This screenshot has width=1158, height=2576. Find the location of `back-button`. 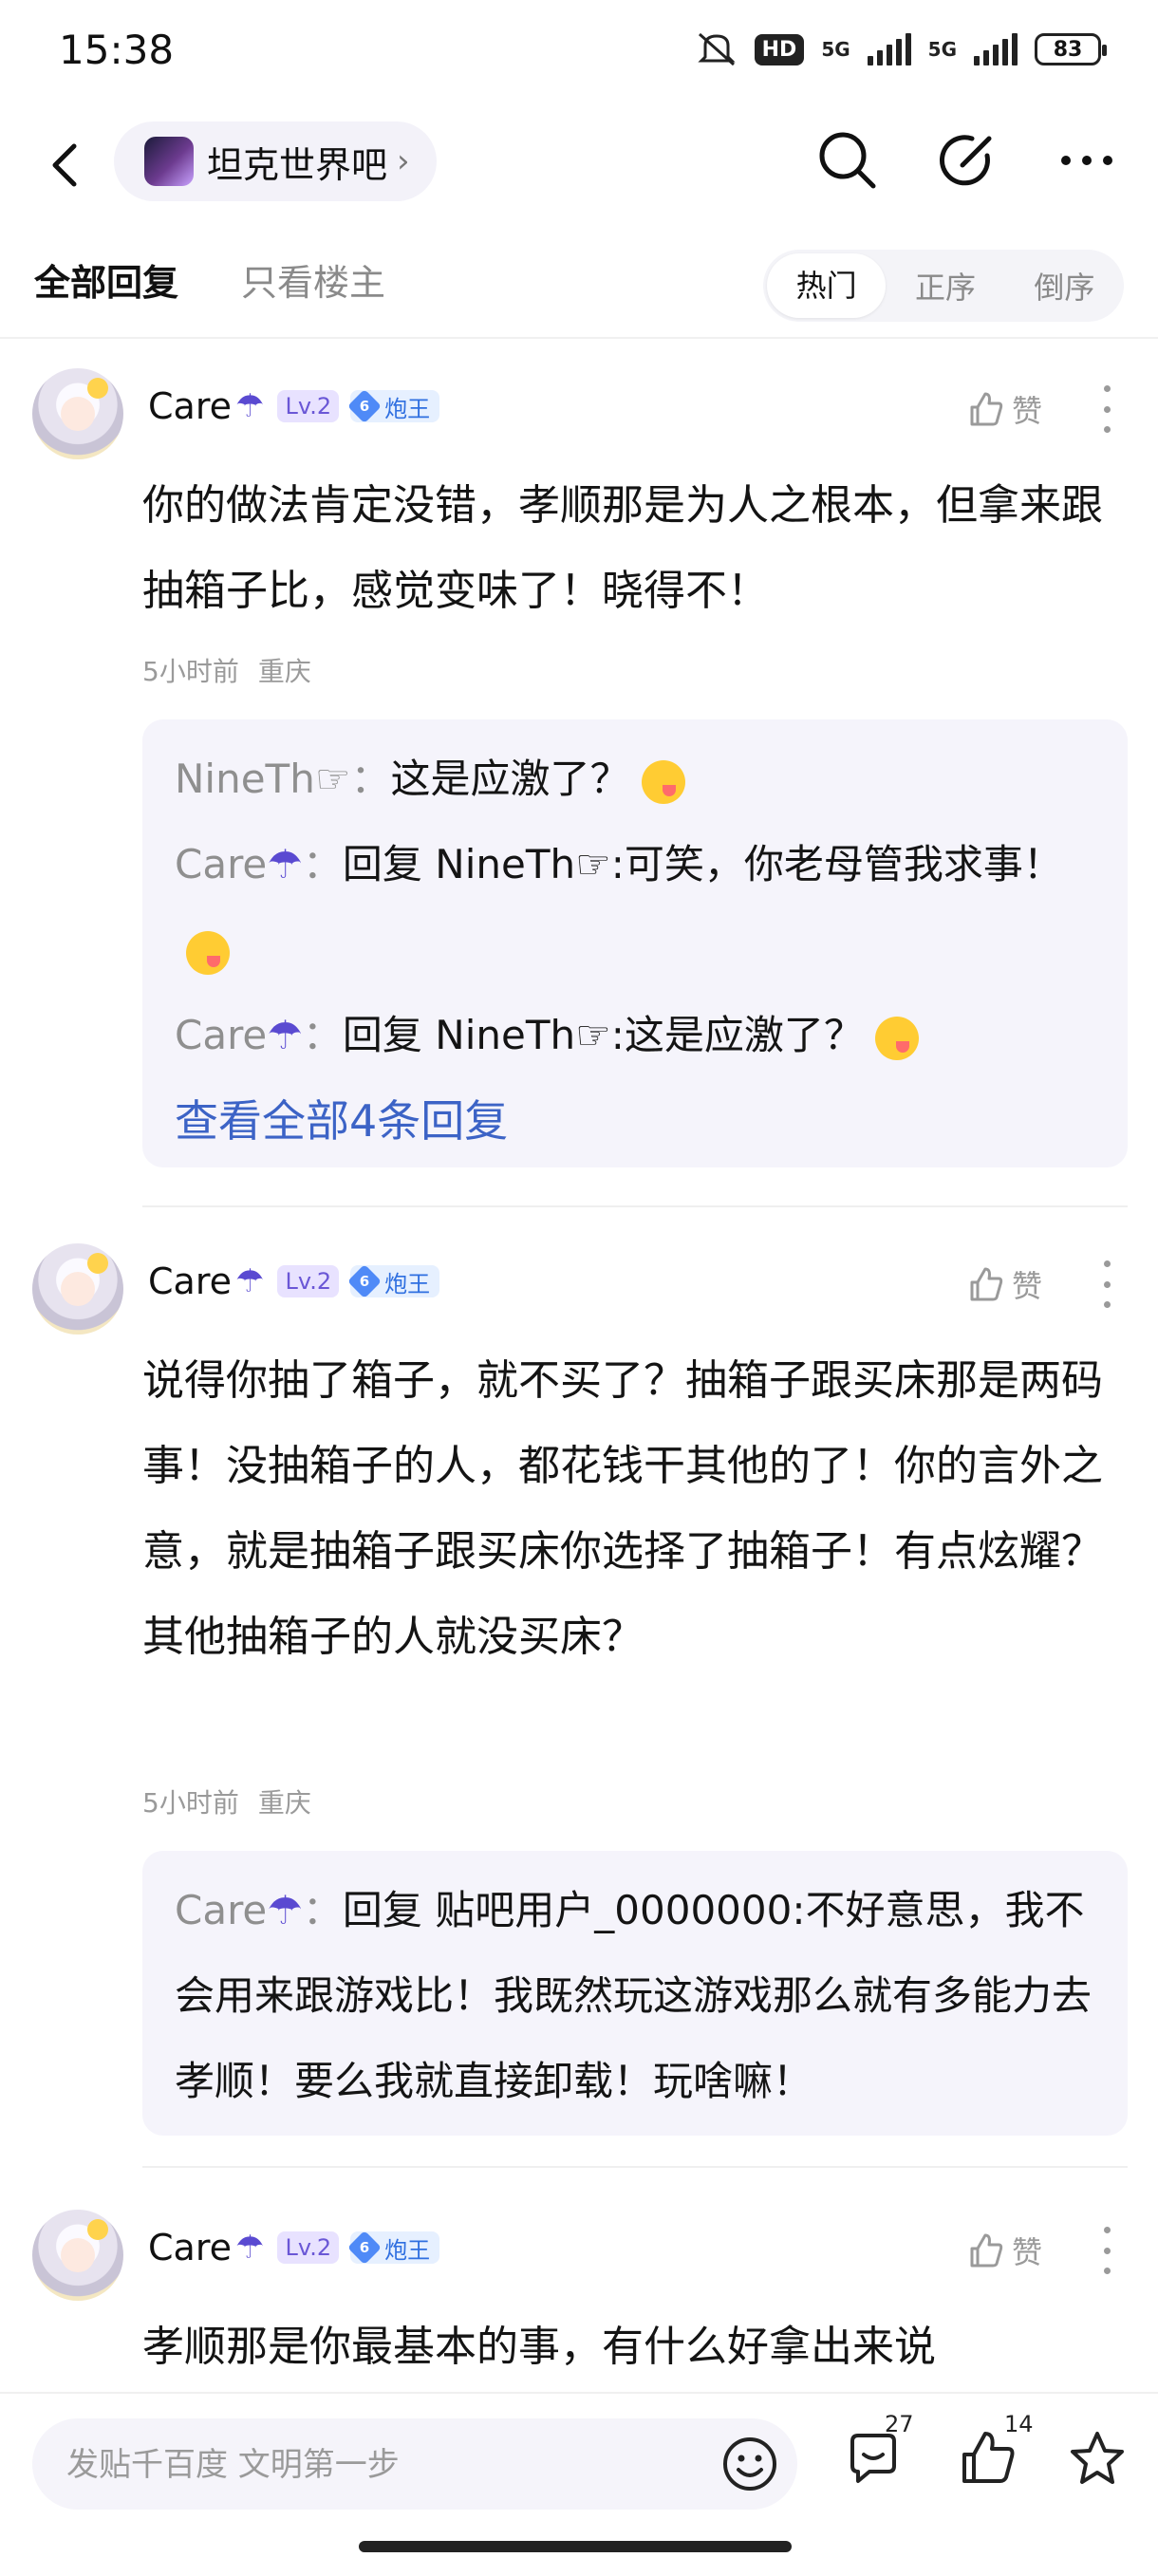

back-button is located at coordinates (66, 166).